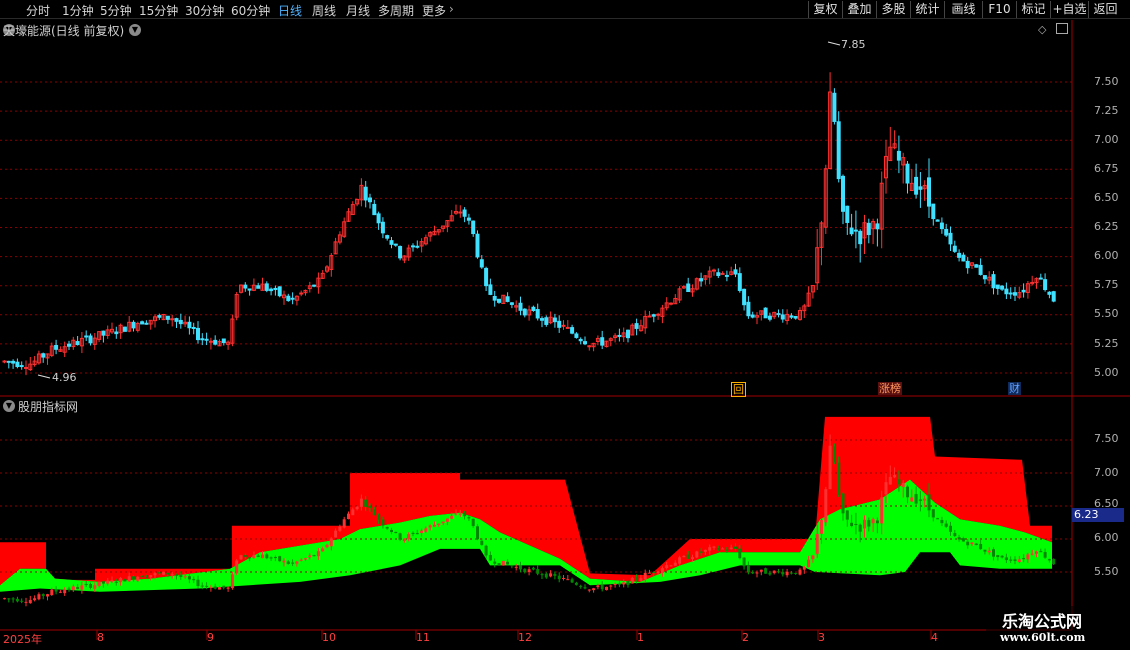 The image size is (1130, 650). I want to click on tool-multi-stock-button: 多股, so click(893, 9).